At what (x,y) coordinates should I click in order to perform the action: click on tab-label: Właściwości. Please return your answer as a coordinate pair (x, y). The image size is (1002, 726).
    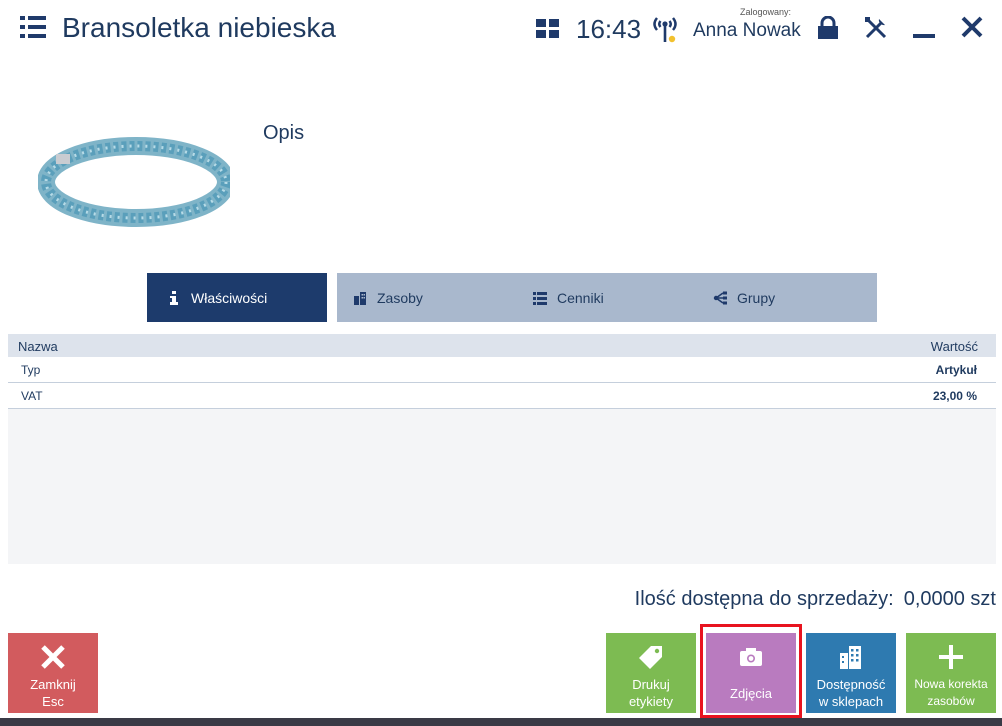
    Looking at the image, I should click on (229, 297).